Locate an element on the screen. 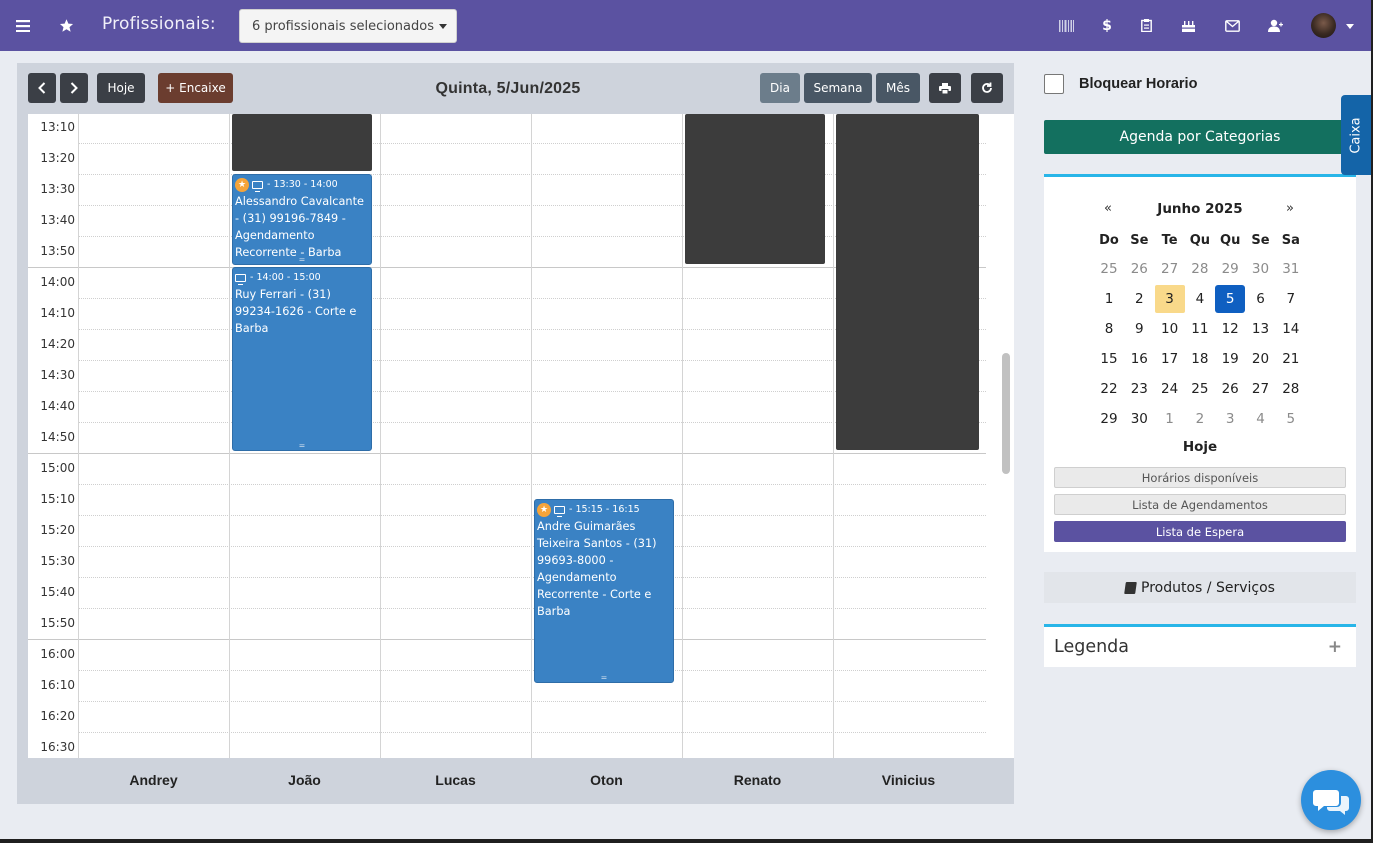 This screenshot has height=843, width=1373. user-menu-caret-icon is located at coordinates (1350, 26).